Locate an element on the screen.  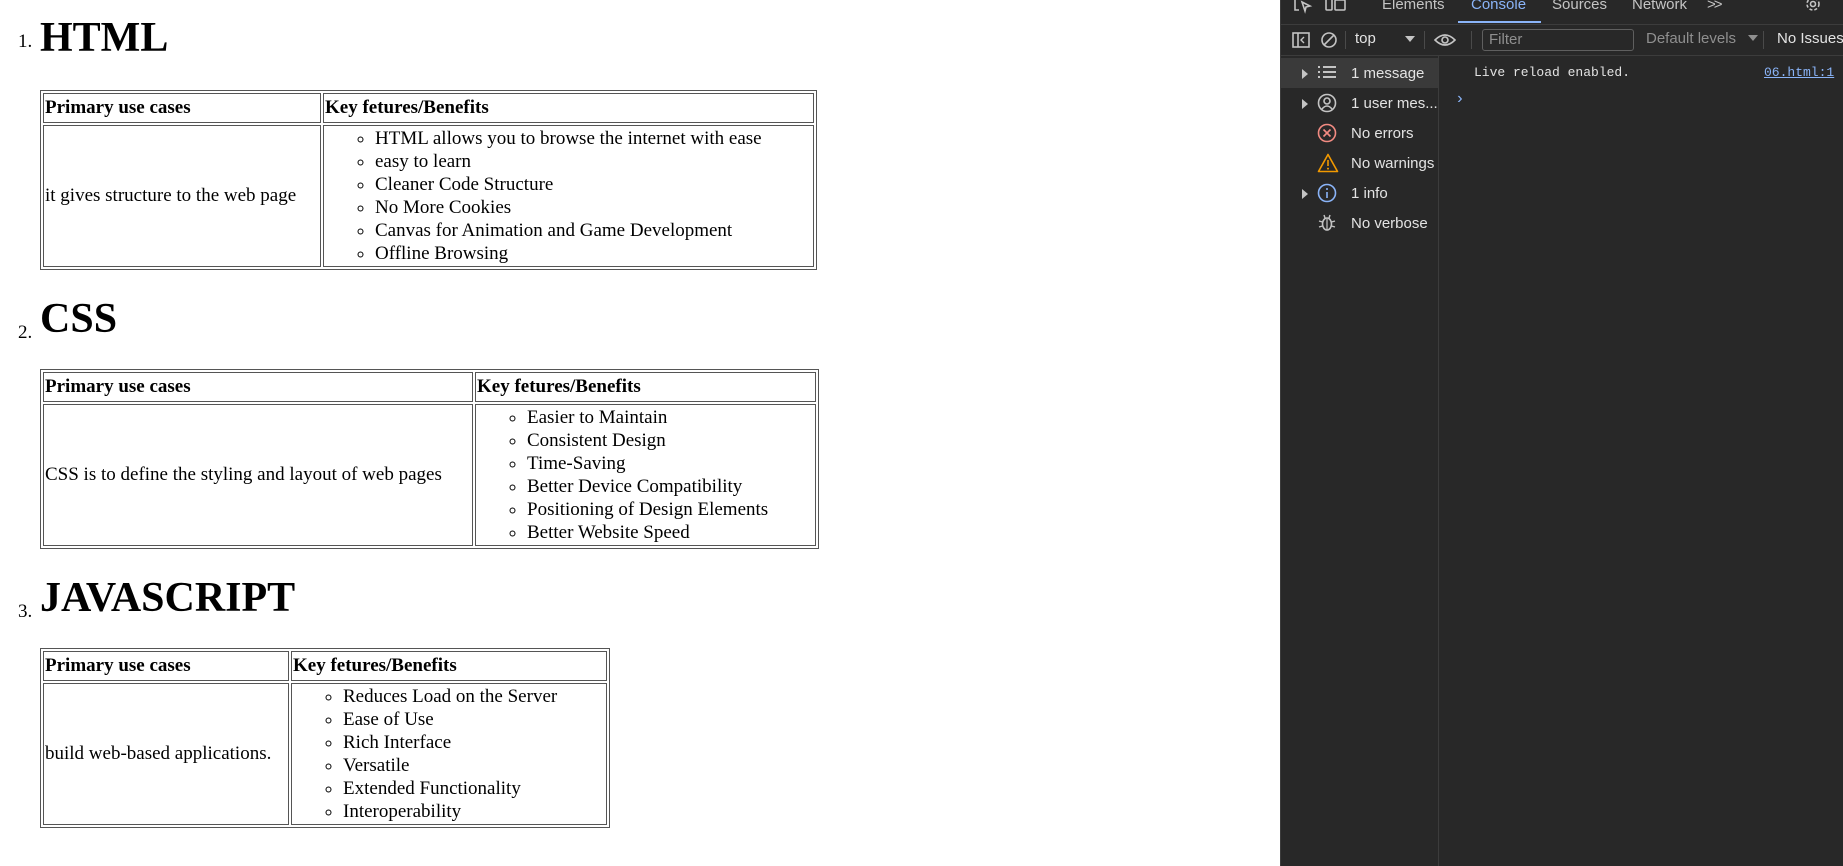
section-title: JAVASCRIPT is located at coordinates (168, 598).